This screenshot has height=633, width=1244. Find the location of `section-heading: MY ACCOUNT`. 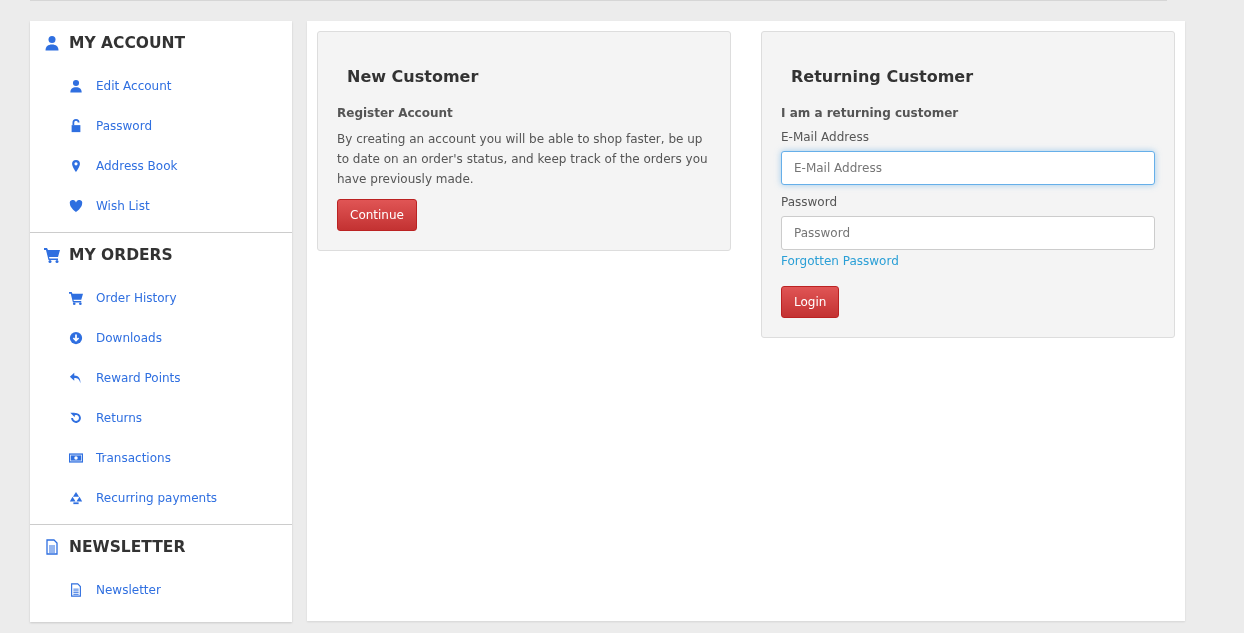

section-heading: MY ACCOUNT is located at coordinates (127, 43).